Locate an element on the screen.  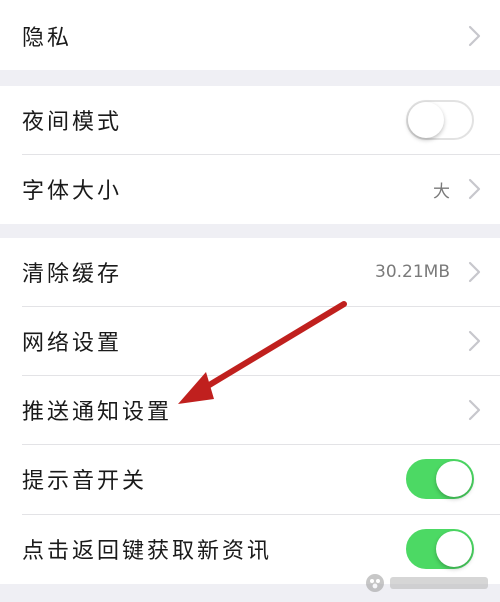
network-label: 网络设置 is located at coordinates (72, 343).